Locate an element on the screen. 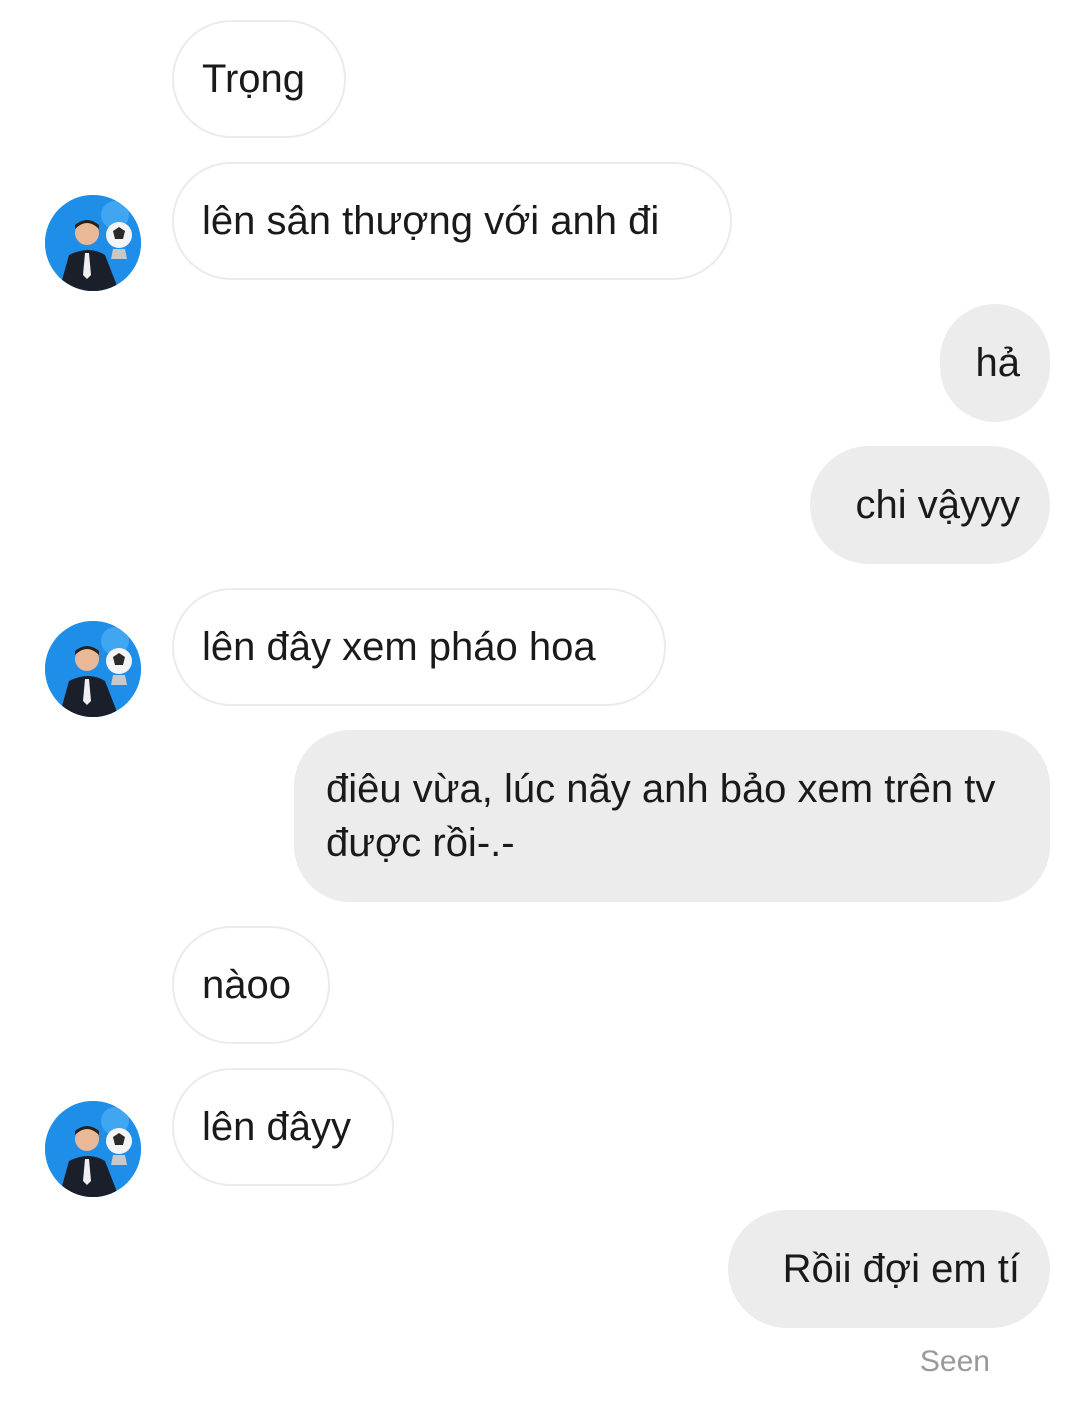 Image resolution: width=1080 pixels, height=1403 pixels. seen-status: Seen is located at coordinates (954, 1361).